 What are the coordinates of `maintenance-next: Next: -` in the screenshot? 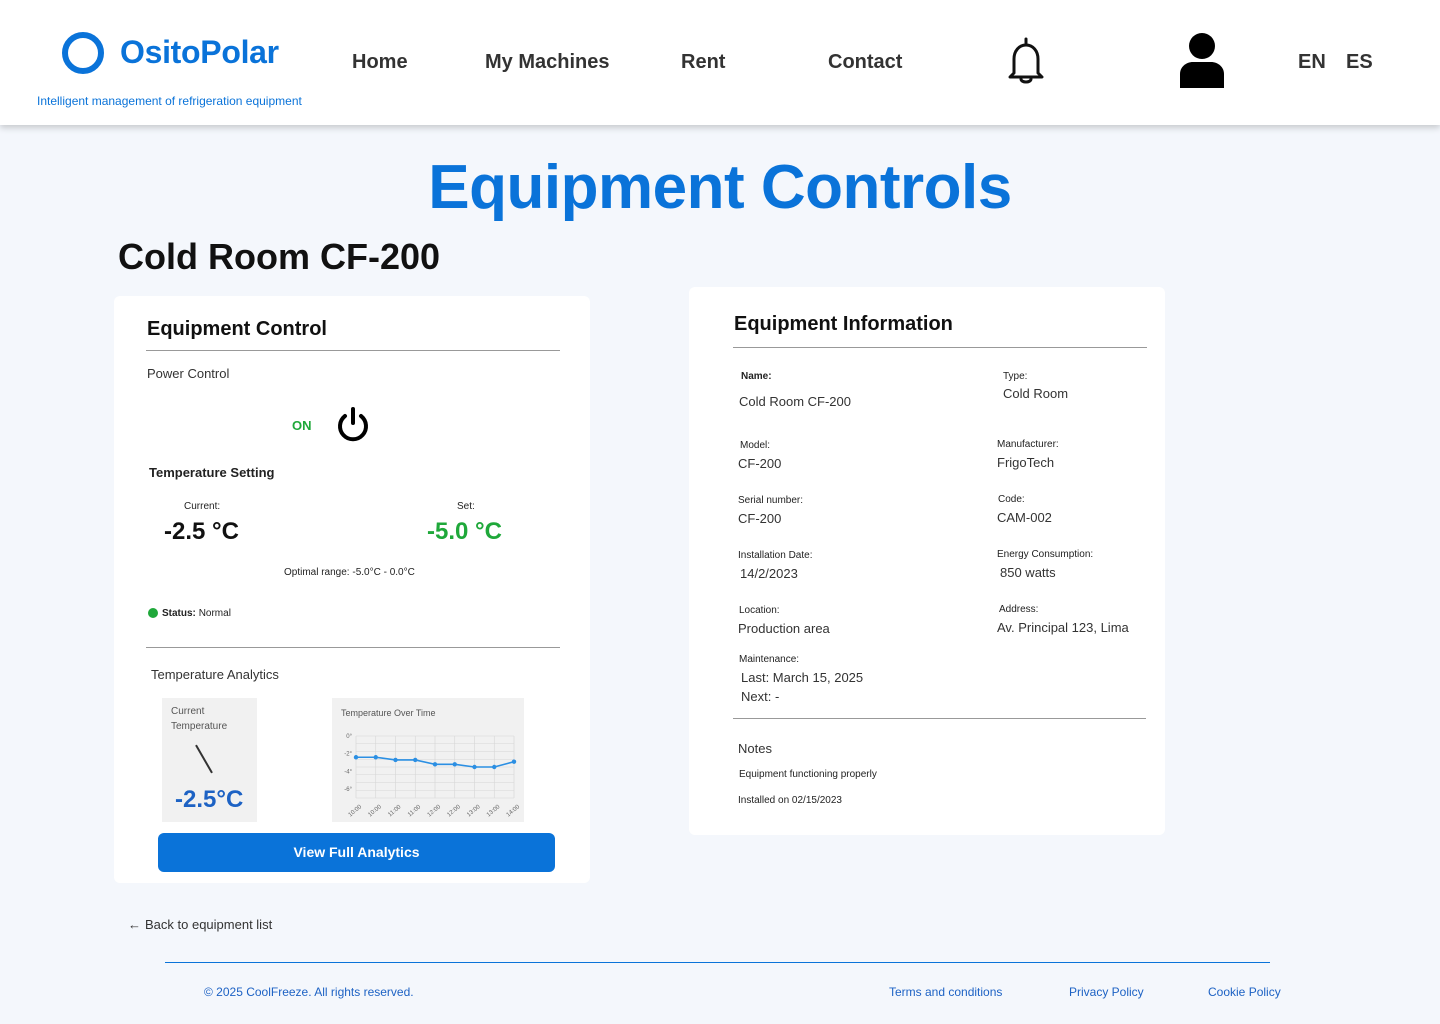 It's located at (760, 696).